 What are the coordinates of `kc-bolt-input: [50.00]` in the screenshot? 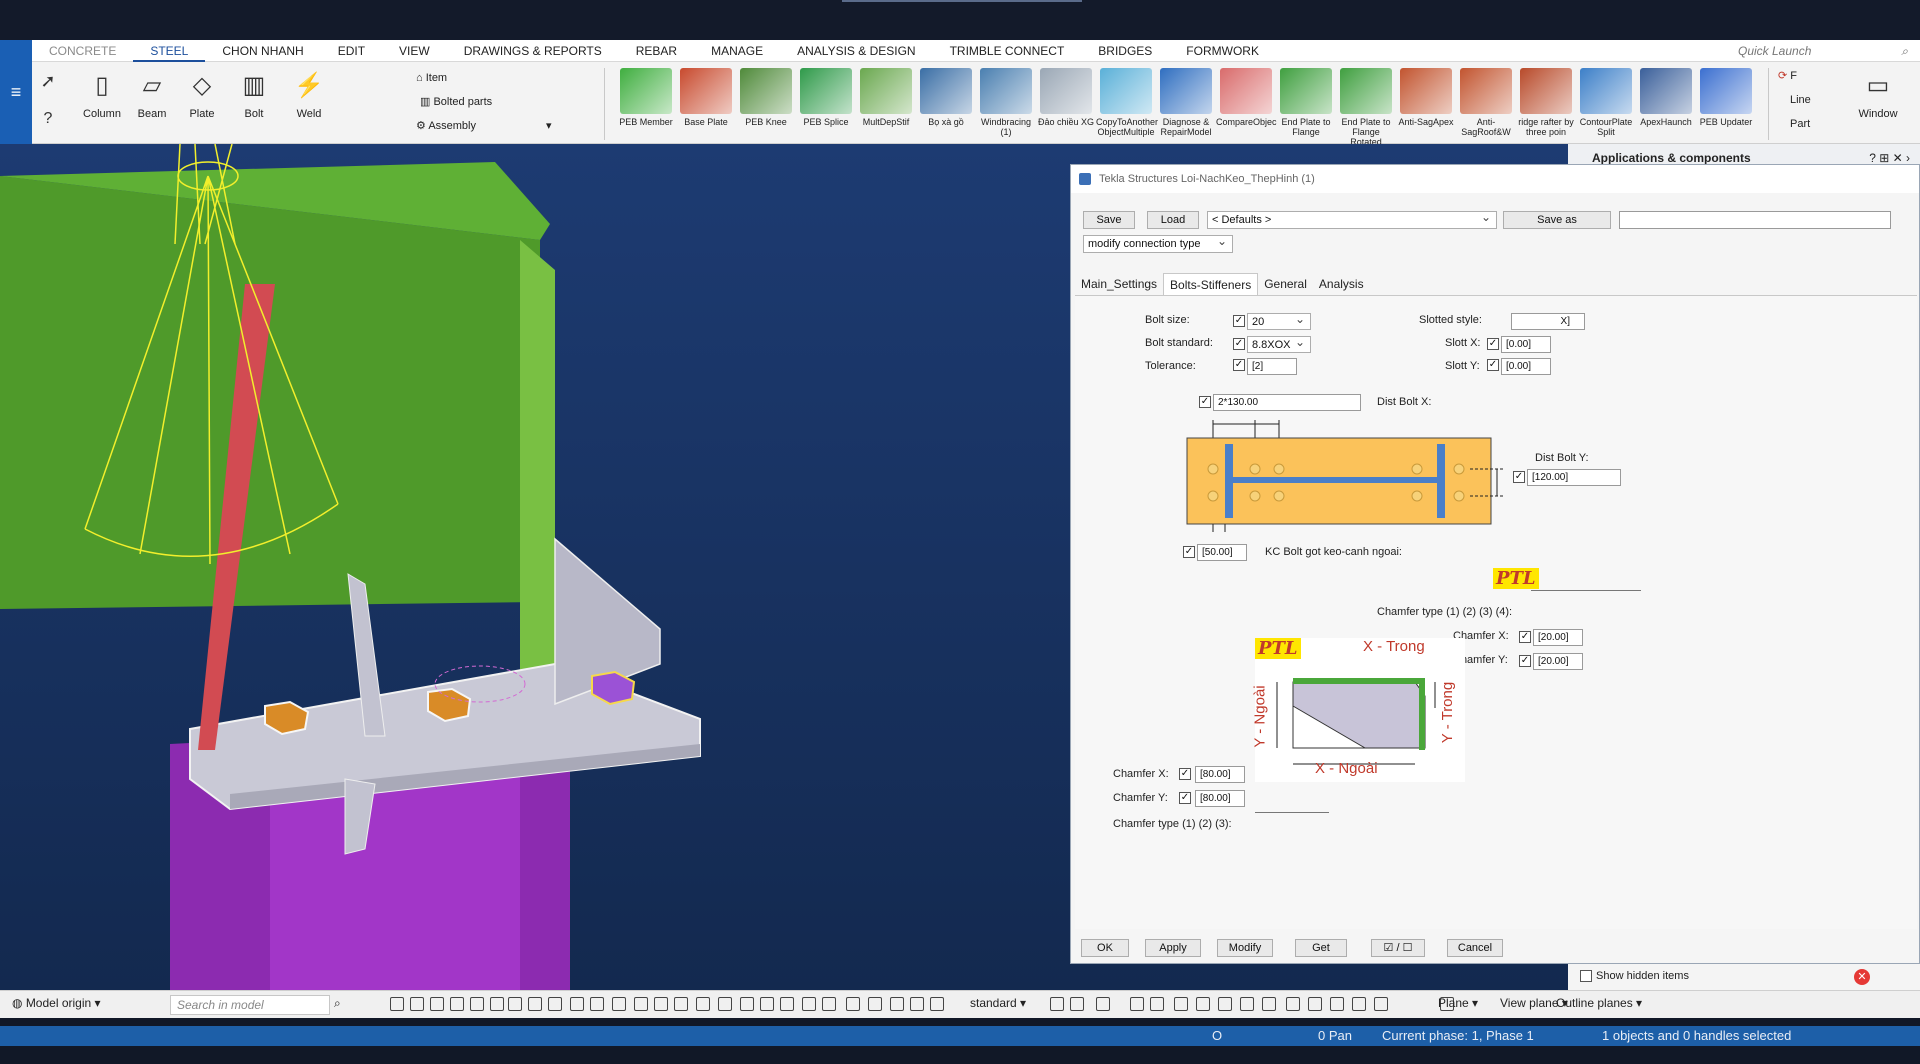 It's located at (1222, 552).